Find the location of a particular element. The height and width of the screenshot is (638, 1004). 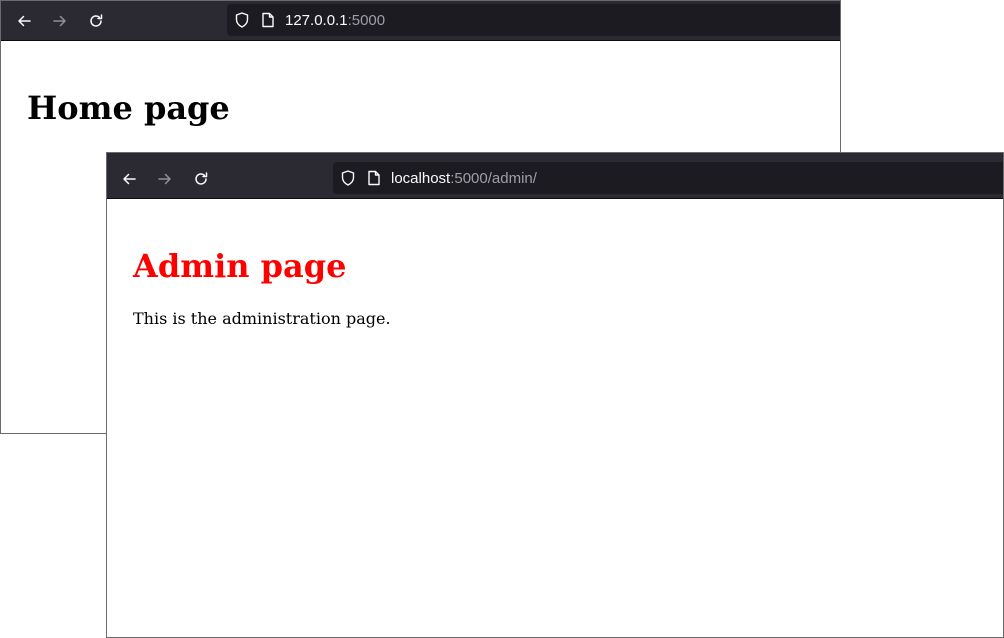

browser-toolbar: 127.0.0.1:5000 is located at coordinates (420, 21).